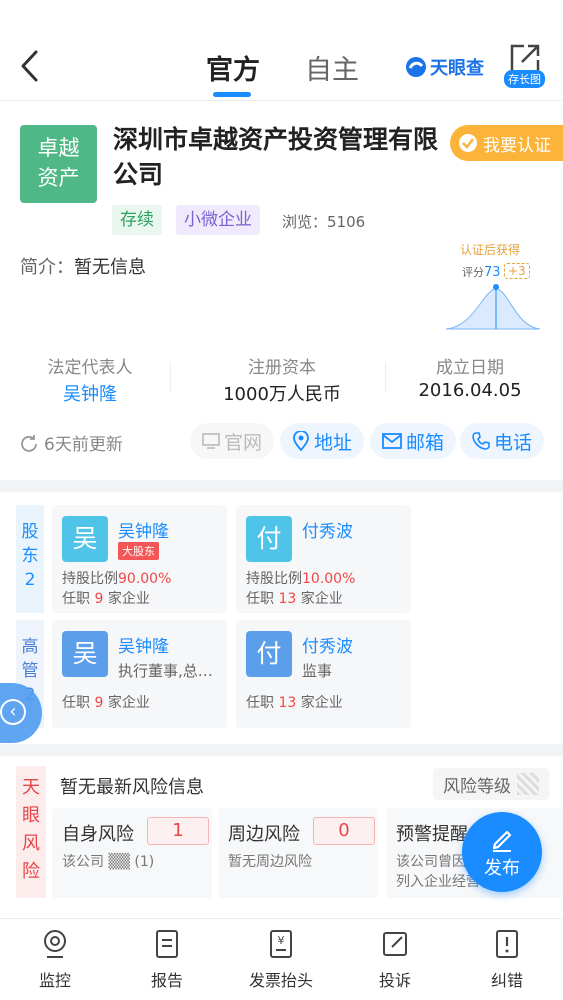  Describe the element at coordinates (432, 834) in the screenshot. I see `risk-card-title: 预警提醒` at that location.